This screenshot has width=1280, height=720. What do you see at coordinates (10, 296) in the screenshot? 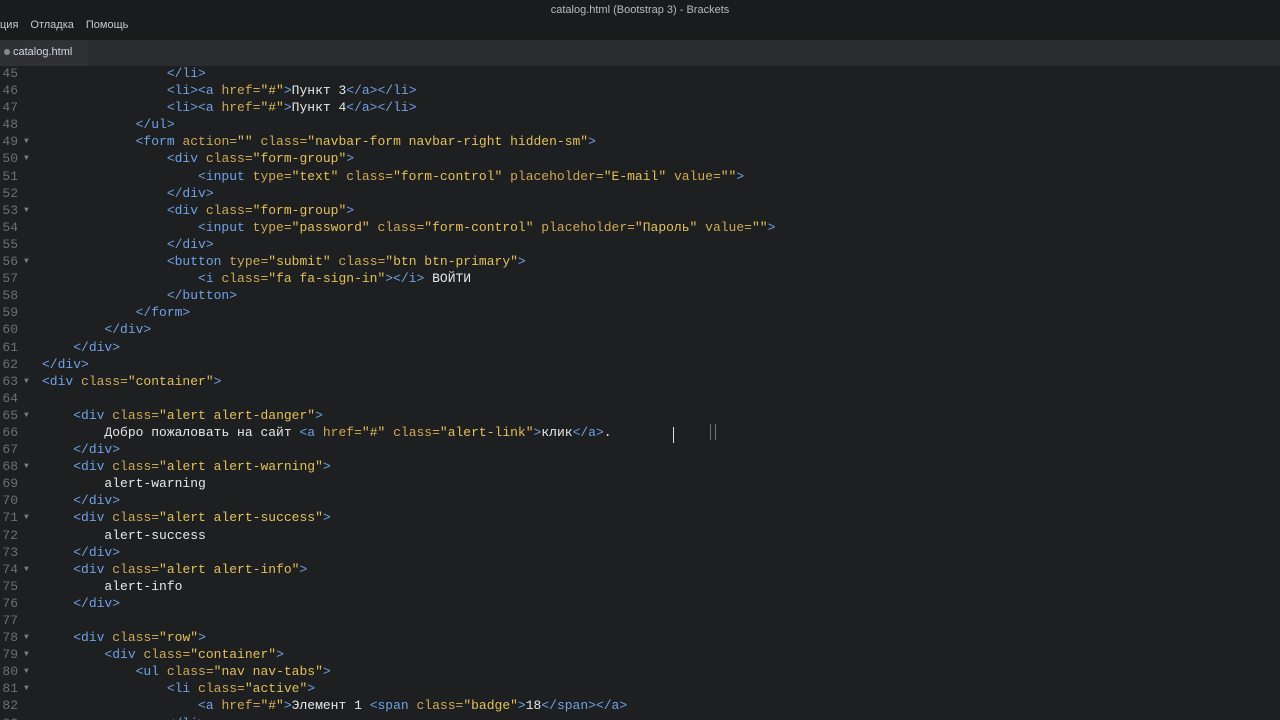
I see `line-number: 58` at bounding box center [10, 296].